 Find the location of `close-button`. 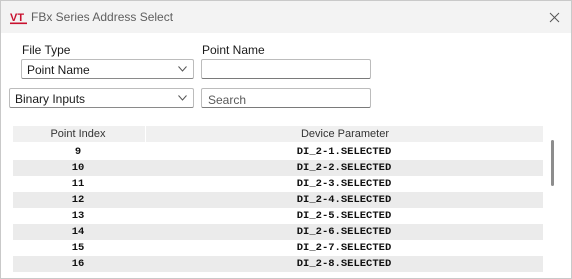

close-button is located at coordinates (554, 17).